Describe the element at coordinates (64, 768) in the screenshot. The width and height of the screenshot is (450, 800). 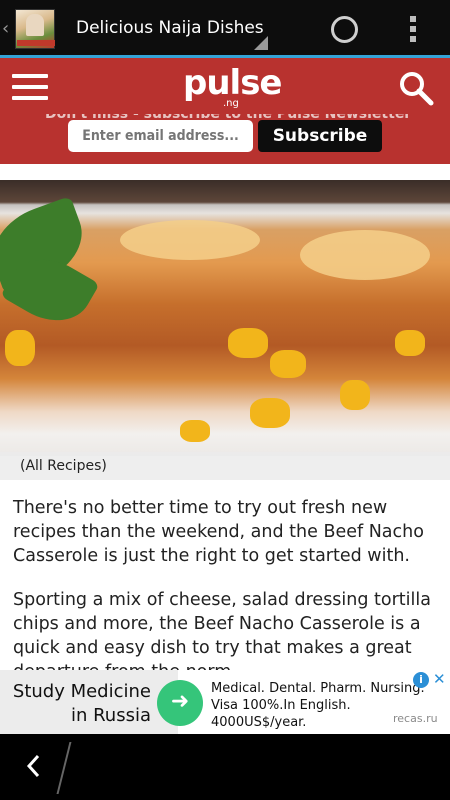
I see `nav-divider` at that location.